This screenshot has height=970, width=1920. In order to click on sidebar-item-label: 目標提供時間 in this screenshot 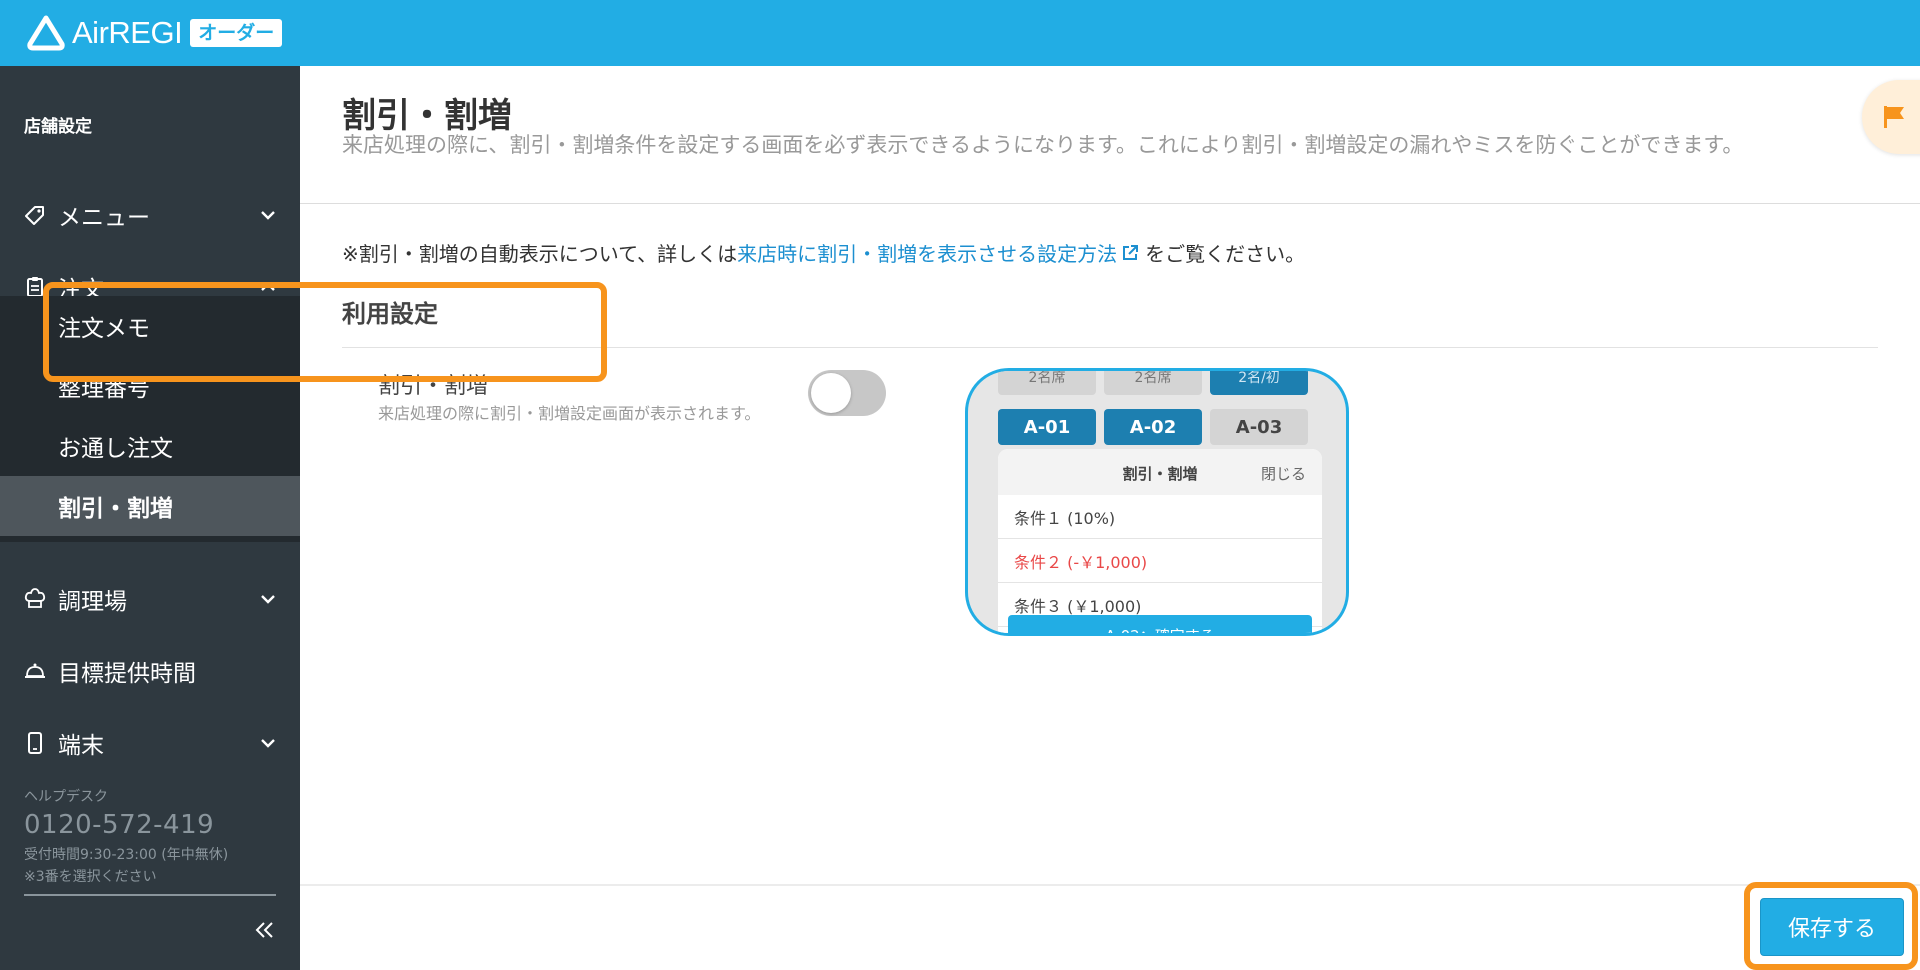, I will do `click(127, 674)`.